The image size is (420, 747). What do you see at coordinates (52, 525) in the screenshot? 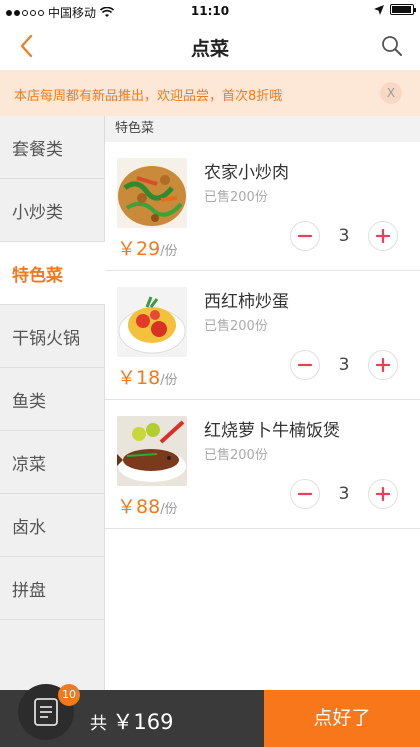
I see `sidebar-item-braised: 卤水` at bounding box center [52, 525].